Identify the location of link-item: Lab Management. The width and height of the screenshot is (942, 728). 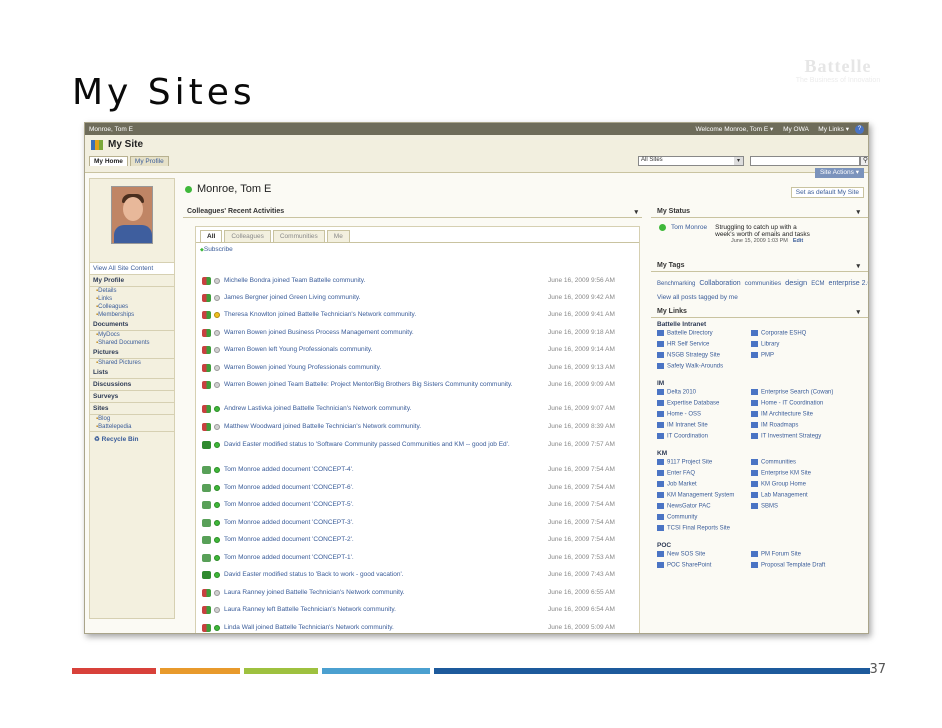
(779, 496).